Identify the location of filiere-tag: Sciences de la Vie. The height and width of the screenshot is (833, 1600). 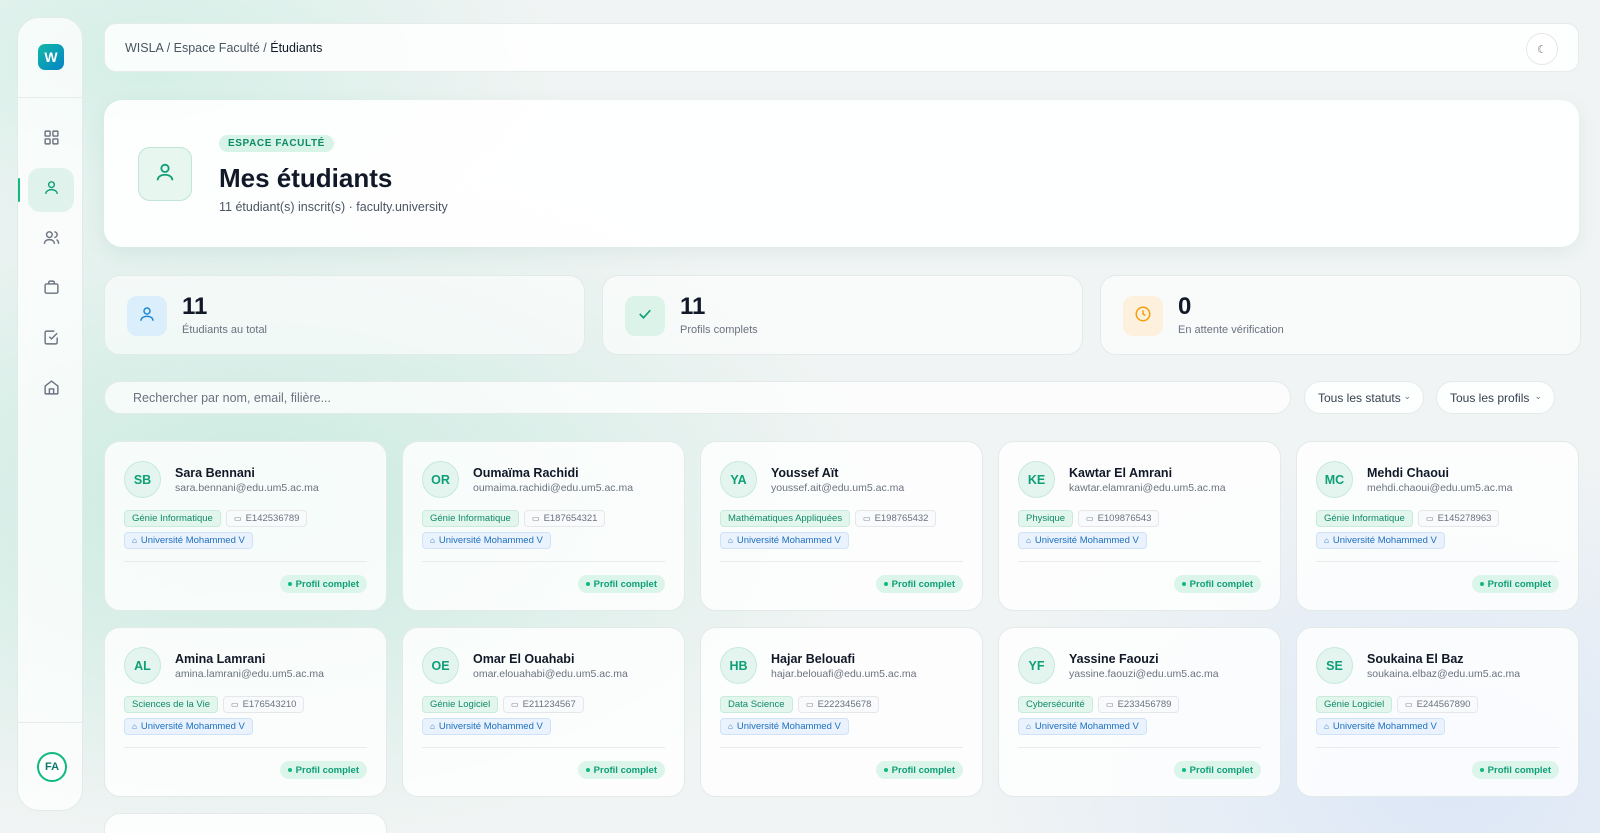
(171, 704).